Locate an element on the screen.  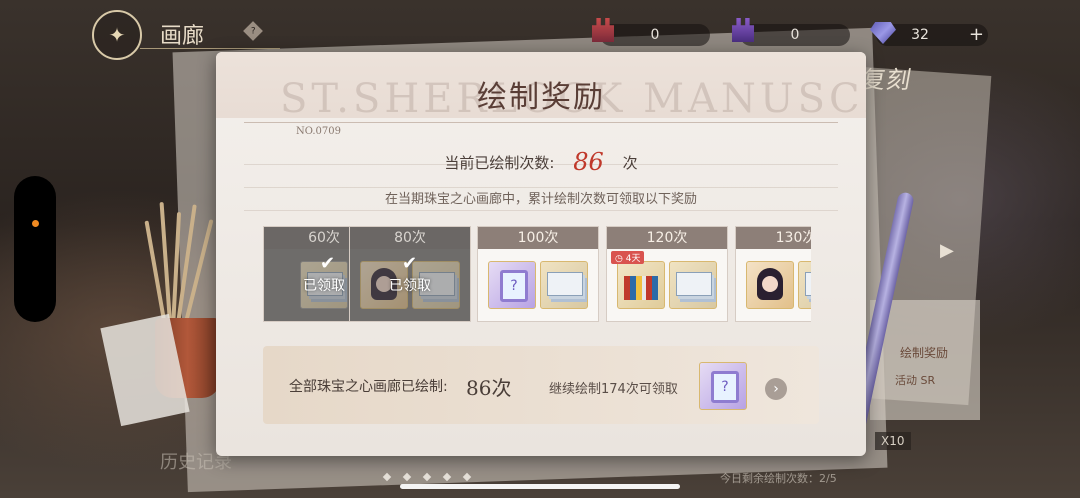
dialog-title: 绘制奖励 is located at coordinates (541, 97).